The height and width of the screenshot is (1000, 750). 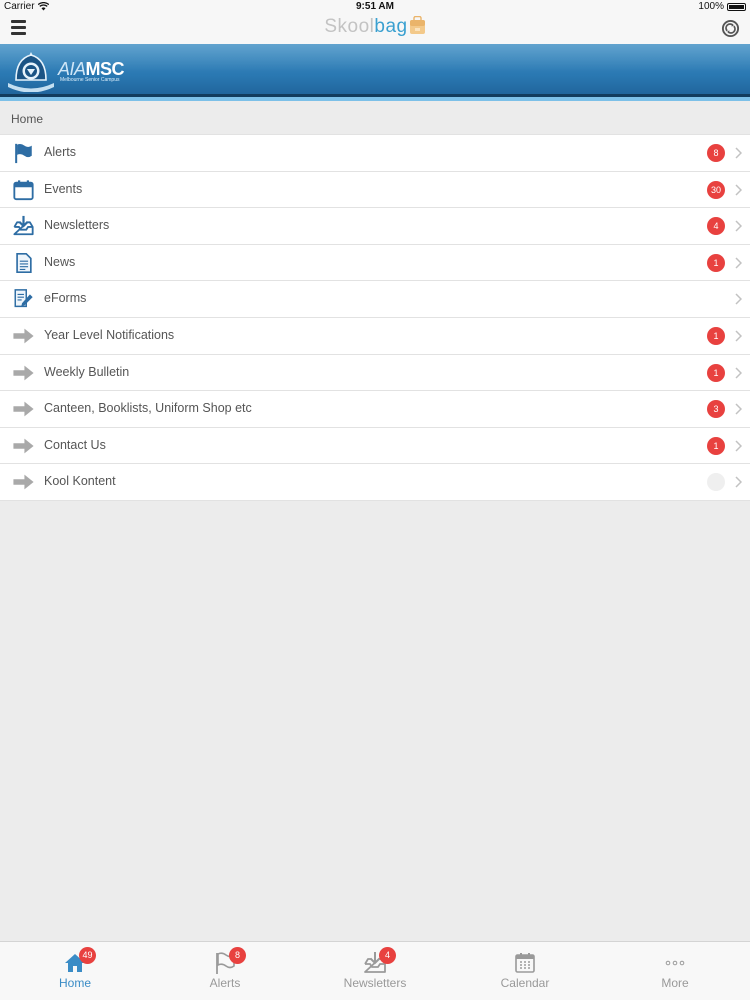 I want to click on battery-percentage: 100%, so click(x=711, y=6).